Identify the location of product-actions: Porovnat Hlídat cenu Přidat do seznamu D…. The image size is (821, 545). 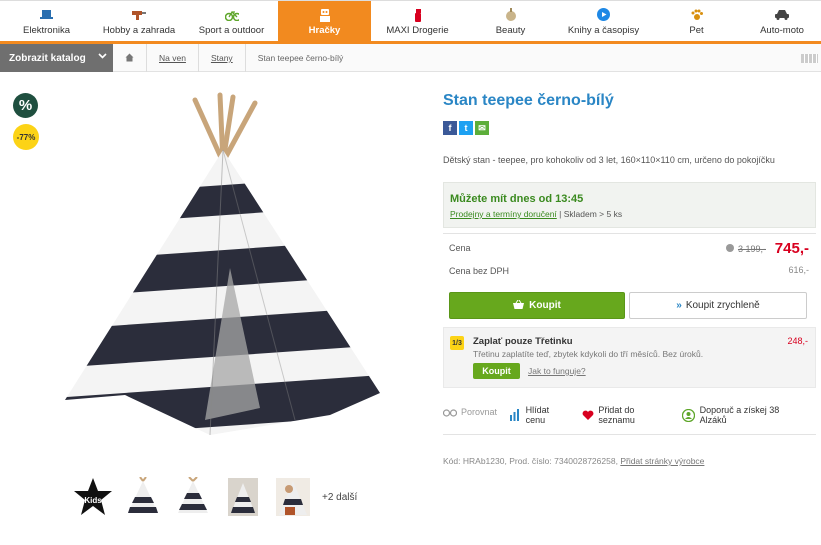
(629, 420).